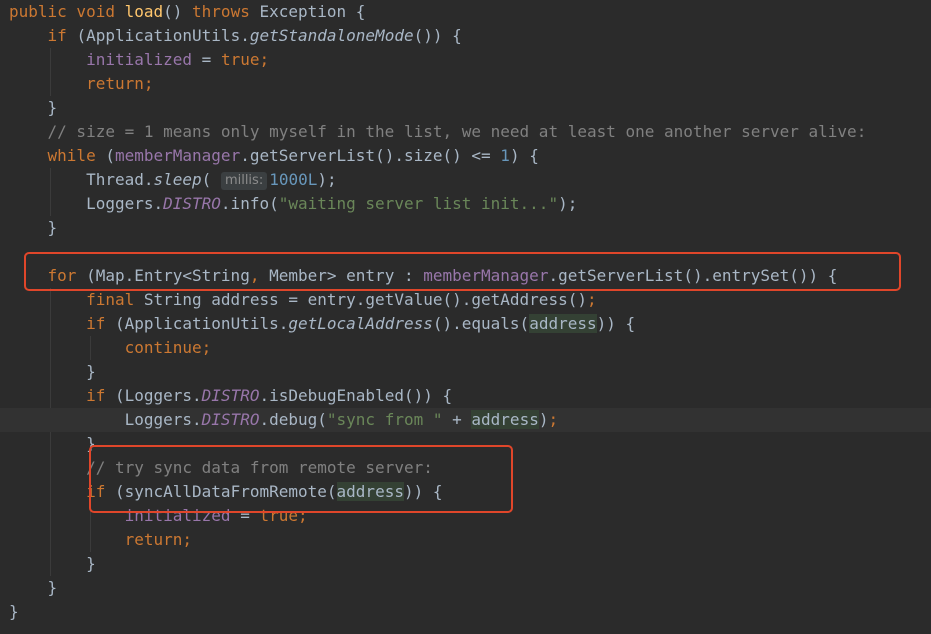 This screenshot has width=931, height=634. What do you see at coordinates (312, 11) in the screenshot?
I see `code-token: Exception {` at bounding box center [312, 11].